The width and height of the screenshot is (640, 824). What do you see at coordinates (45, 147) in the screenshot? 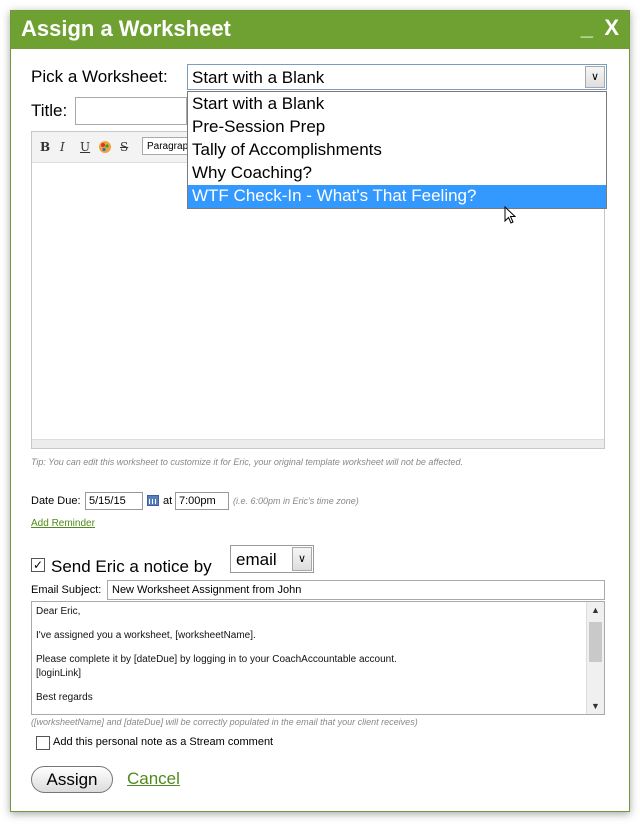
I see `bold-button: B` at bounding box center [45, 147].